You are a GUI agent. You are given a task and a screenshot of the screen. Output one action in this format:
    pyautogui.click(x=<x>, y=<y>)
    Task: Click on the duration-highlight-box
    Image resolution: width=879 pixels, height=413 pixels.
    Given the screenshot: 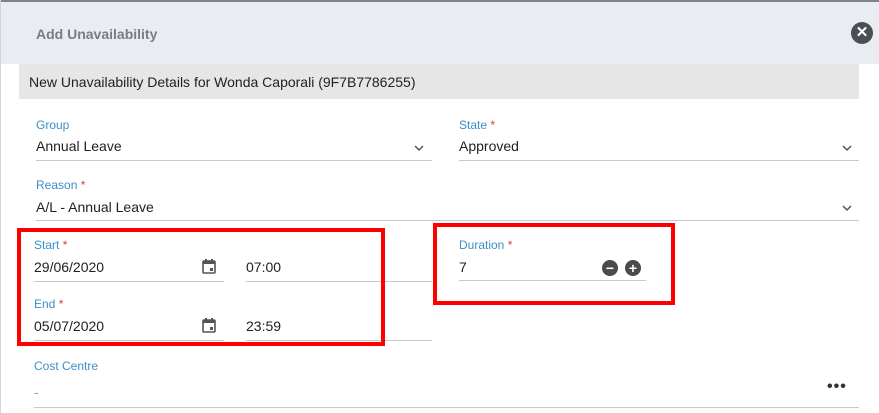 What is the action you would take?
    pyautogui.click(x=554, y=264)
    